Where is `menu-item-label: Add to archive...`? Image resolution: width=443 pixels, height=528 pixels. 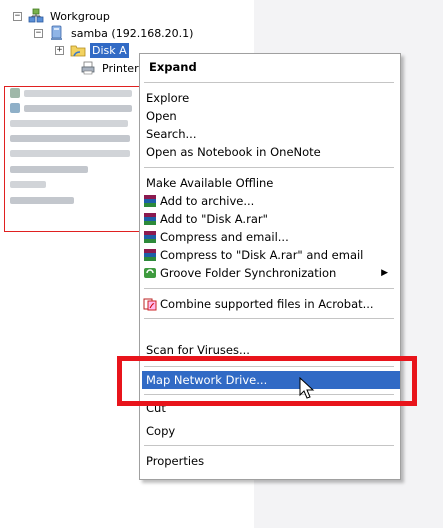
menu-item-label: Add to archive... is located at coordinates (207, 201).